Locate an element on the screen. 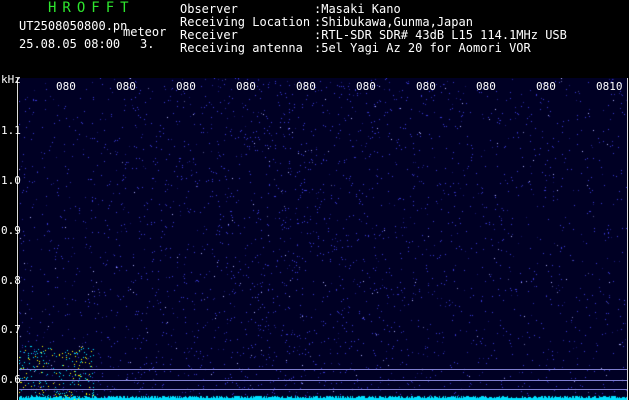 This screenshot has width=629, height=400. file-name: UT2508050800.pn is located at coordinates (73, 26).